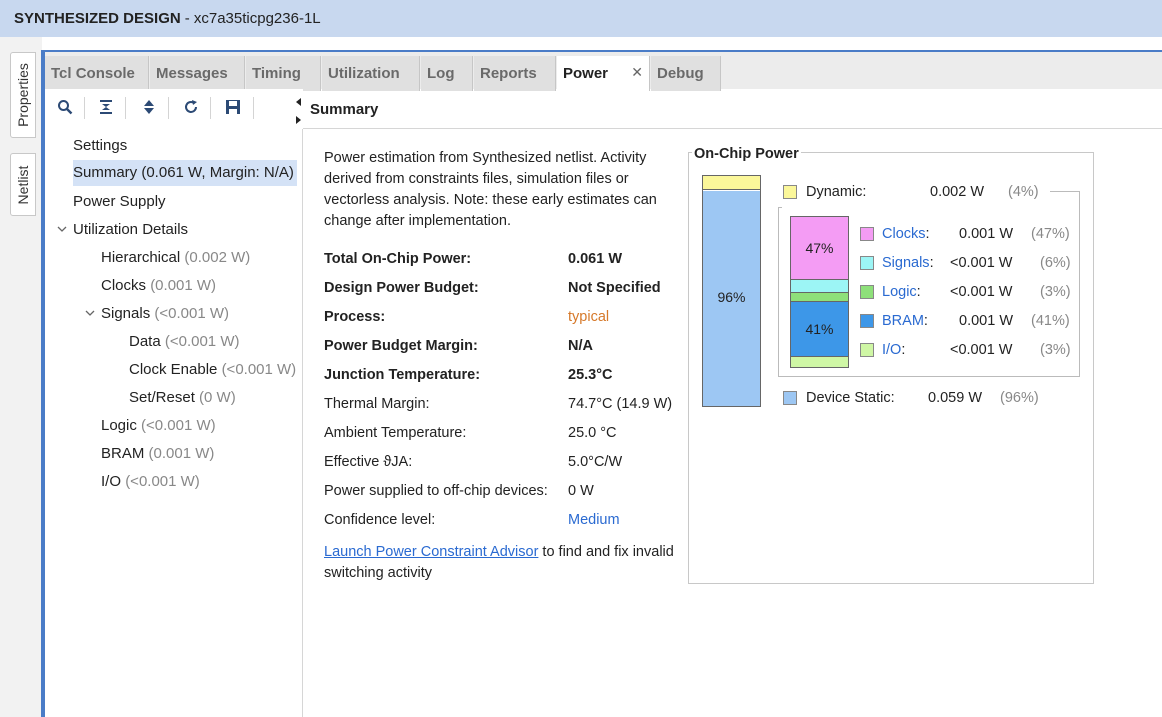 Image resolution: width=1162 pixels, height=717 pixels. I want to click on tab-tcl-console: Tcl Console, so click(97, 73).